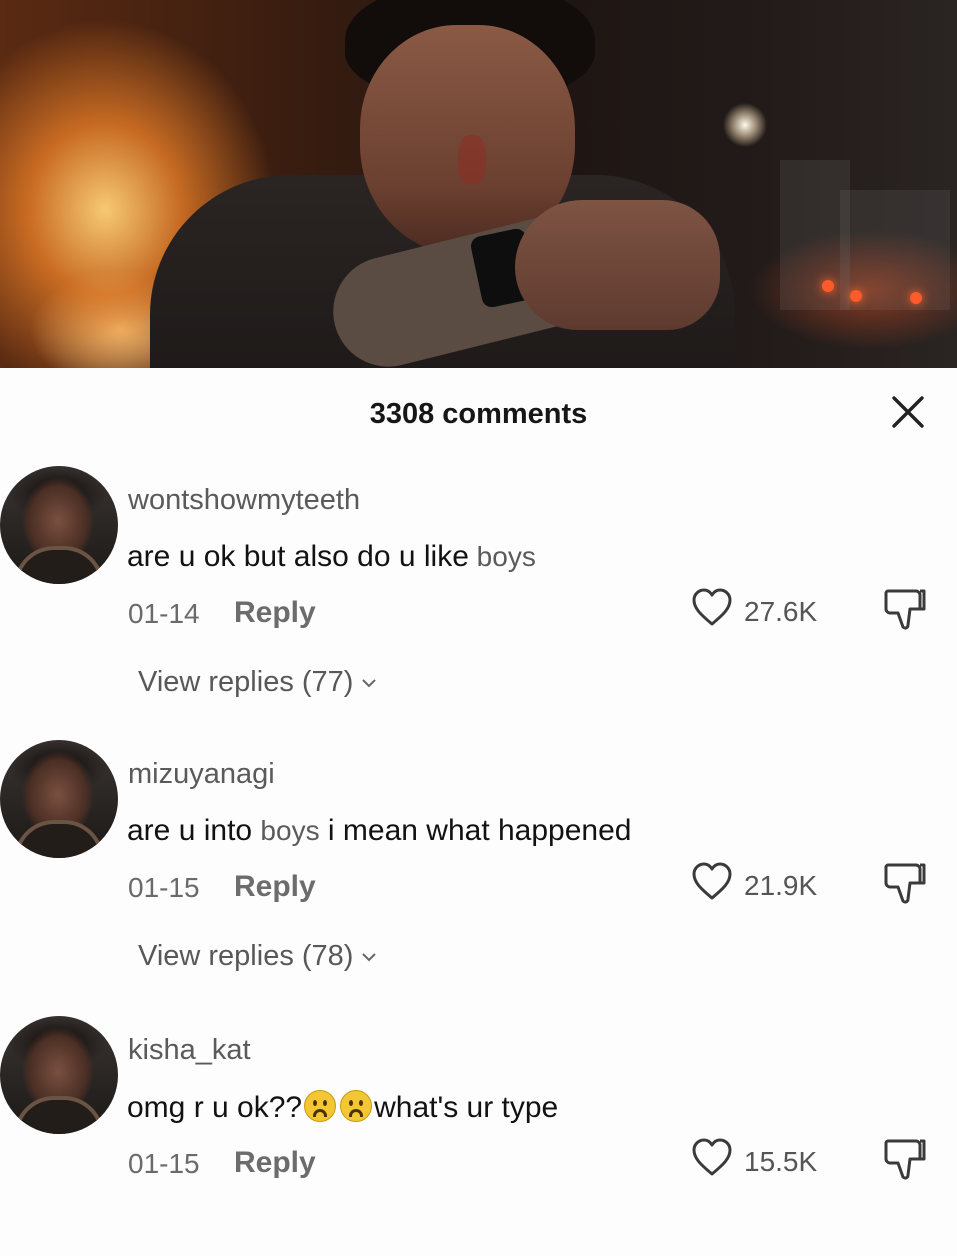  I want to click on like-count: 15.5K, so click(781, 1161).